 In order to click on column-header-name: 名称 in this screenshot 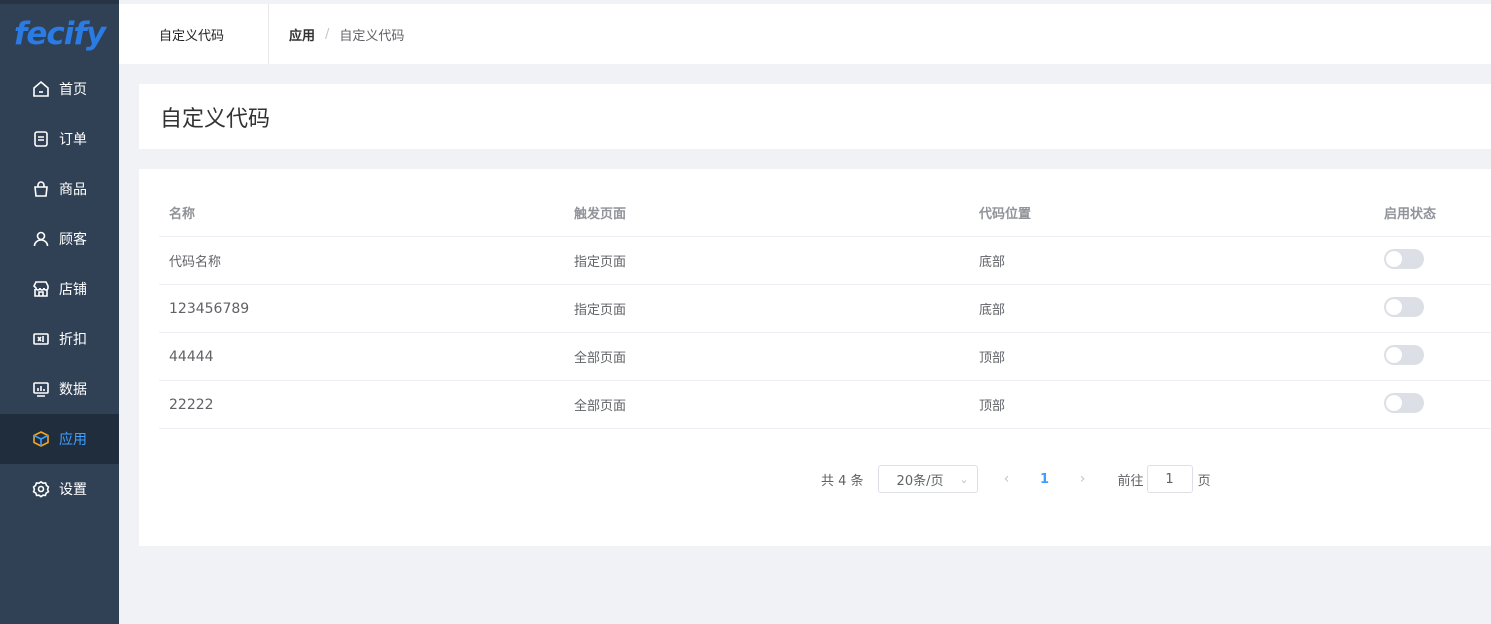, I will do `click(182, 214)`.